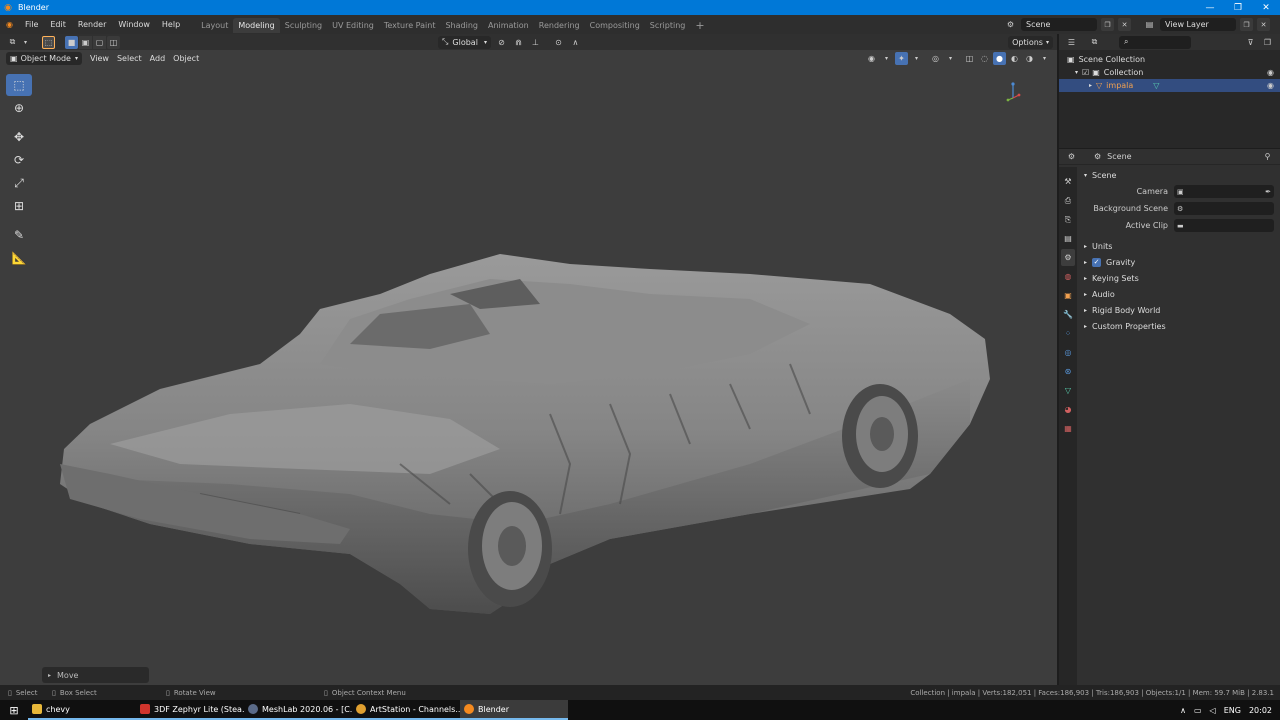 Image resolution: width=1280 pixels, height=720 pixels. What do you see at coordinates (518, 42) in the screenshot?
I see `snap-icon: ⋒` at bounding box center [518, 42].